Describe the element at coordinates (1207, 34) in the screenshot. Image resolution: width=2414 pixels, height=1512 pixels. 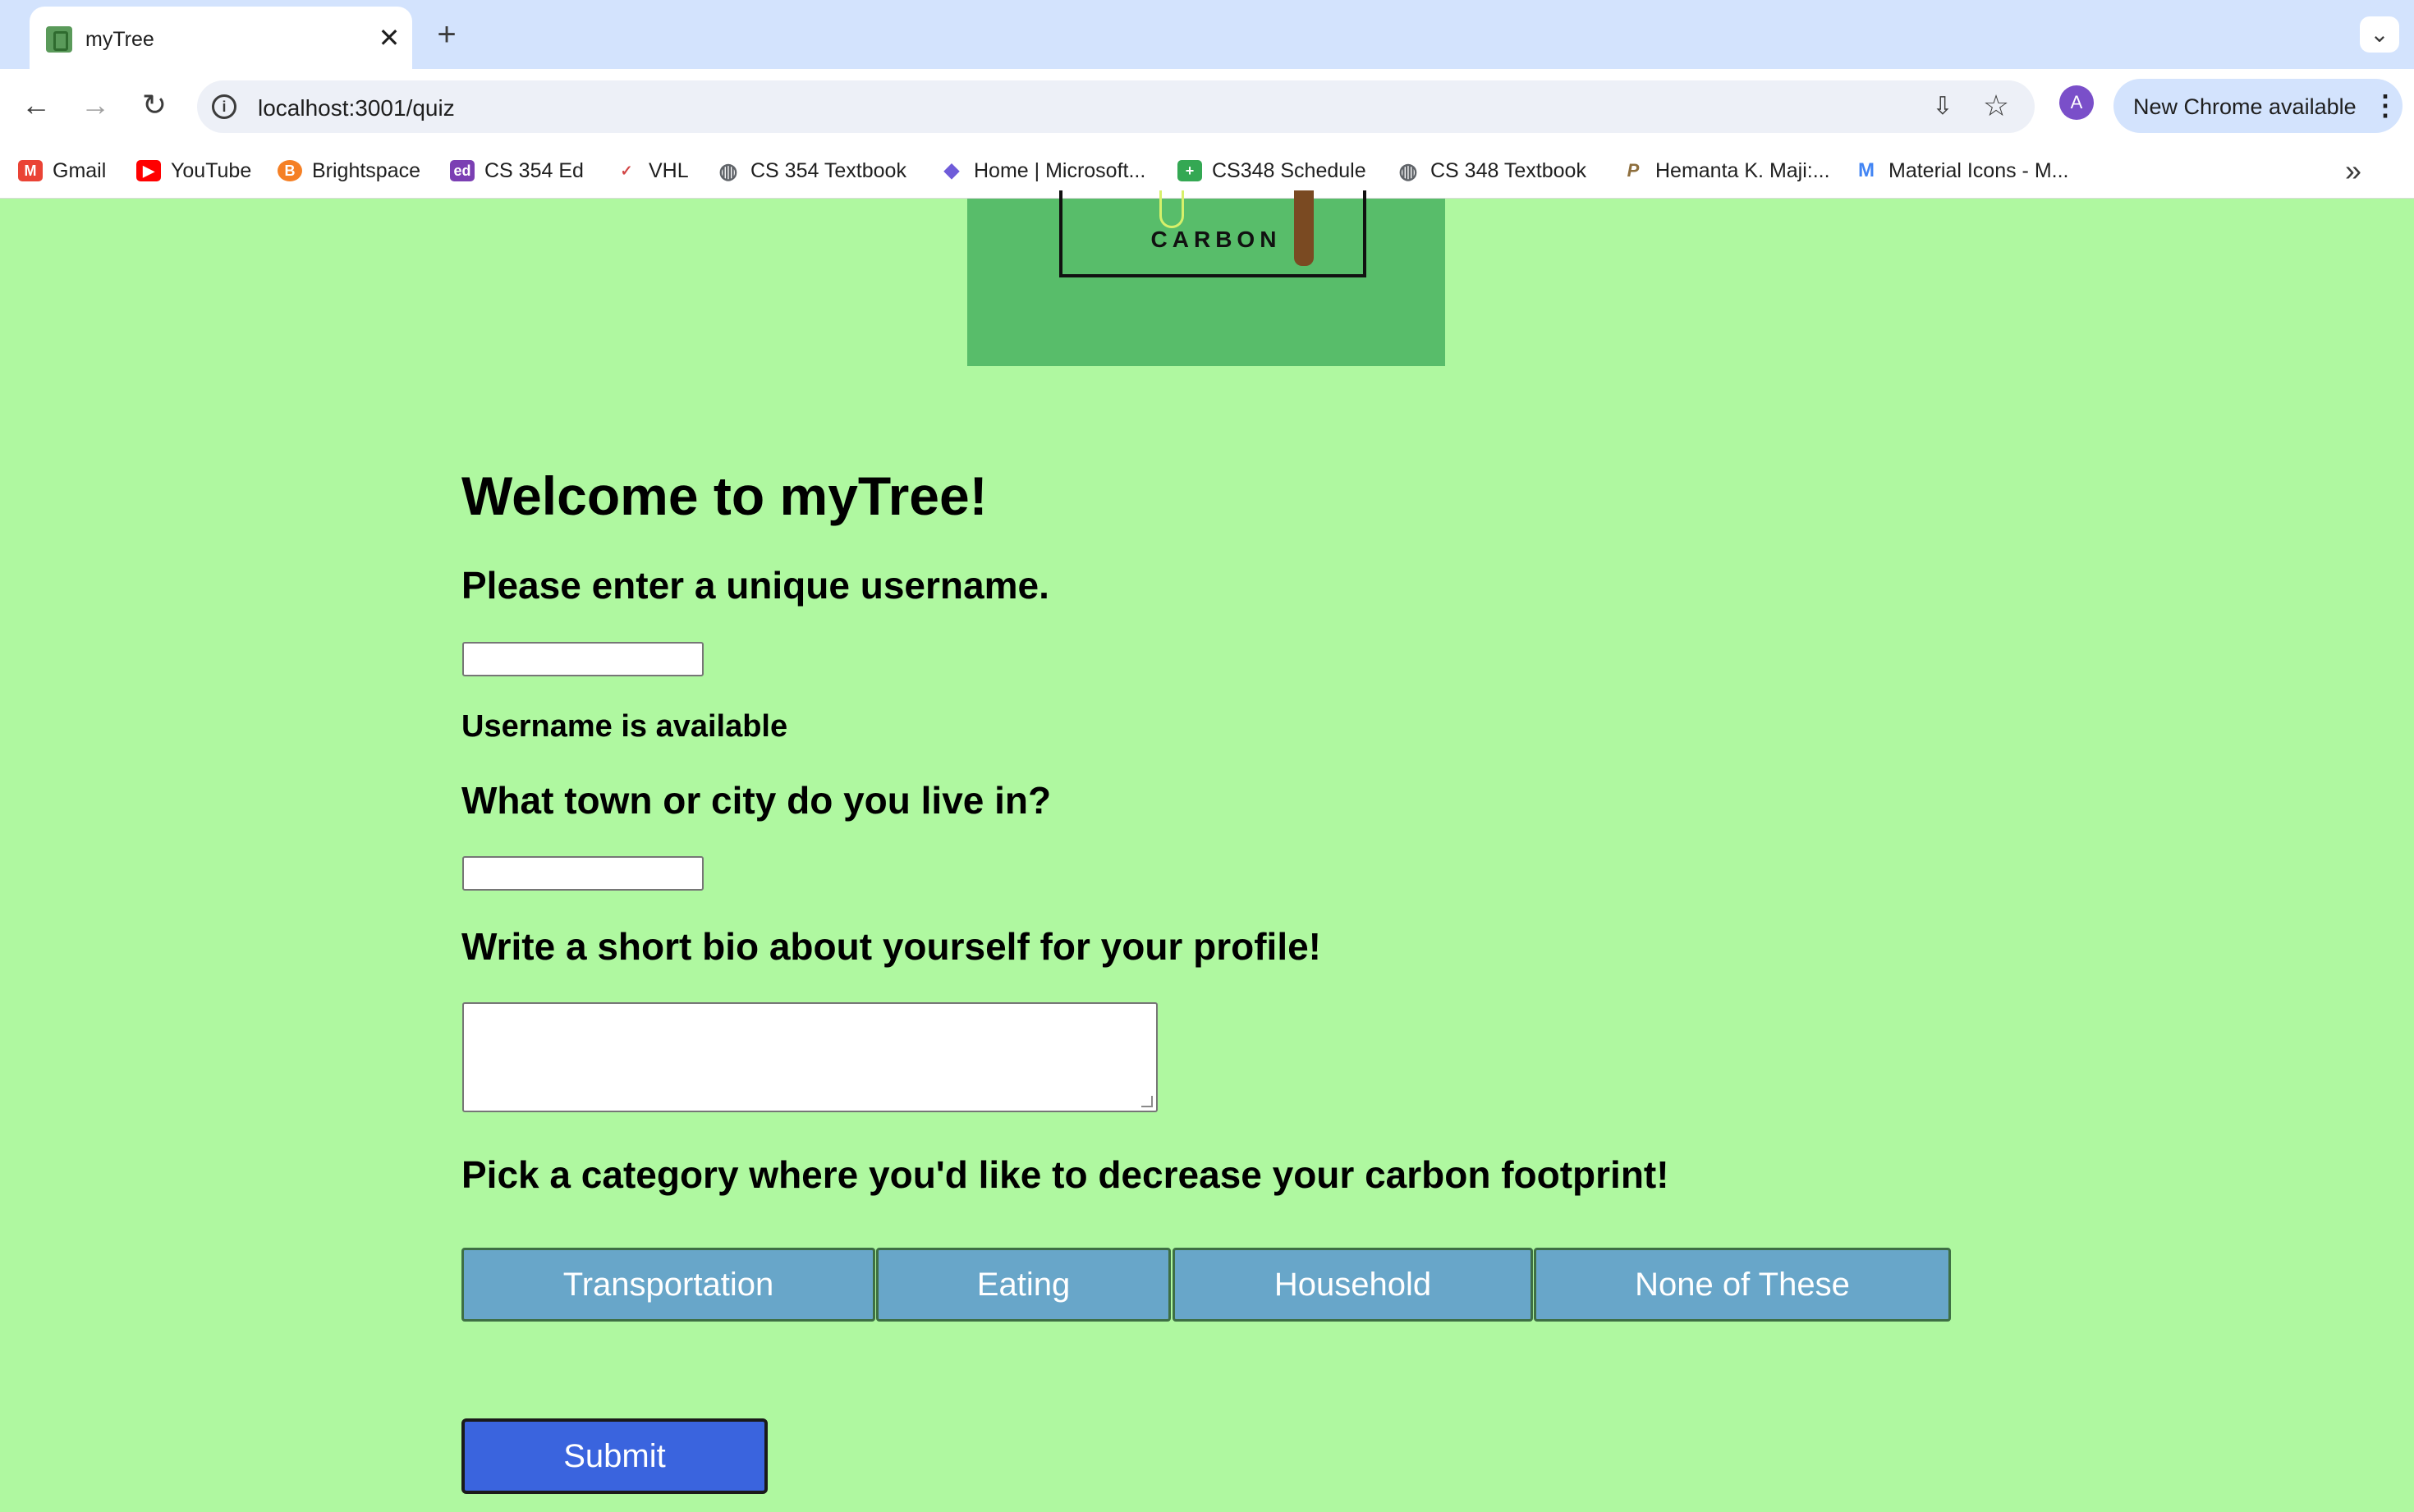
I see `tab-strip: myTree ✕ + ⌄` at that location.